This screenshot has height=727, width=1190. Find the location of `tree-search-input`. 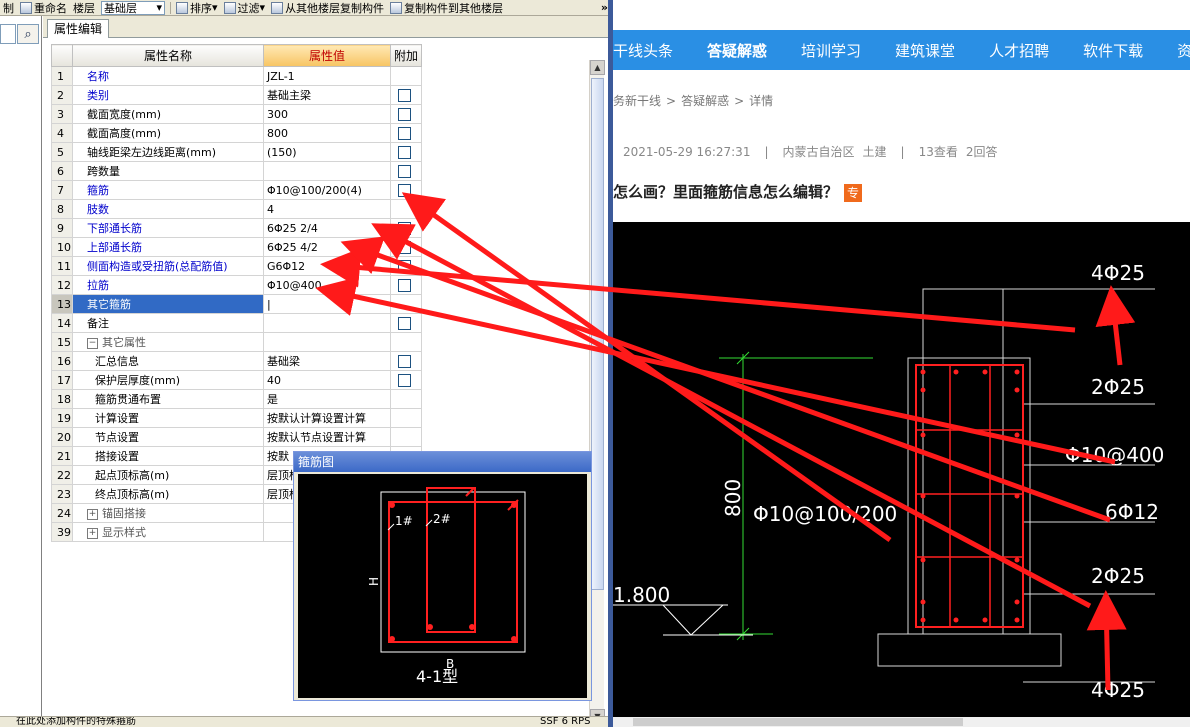

tree-search-input is located at coordinates (8, 34).